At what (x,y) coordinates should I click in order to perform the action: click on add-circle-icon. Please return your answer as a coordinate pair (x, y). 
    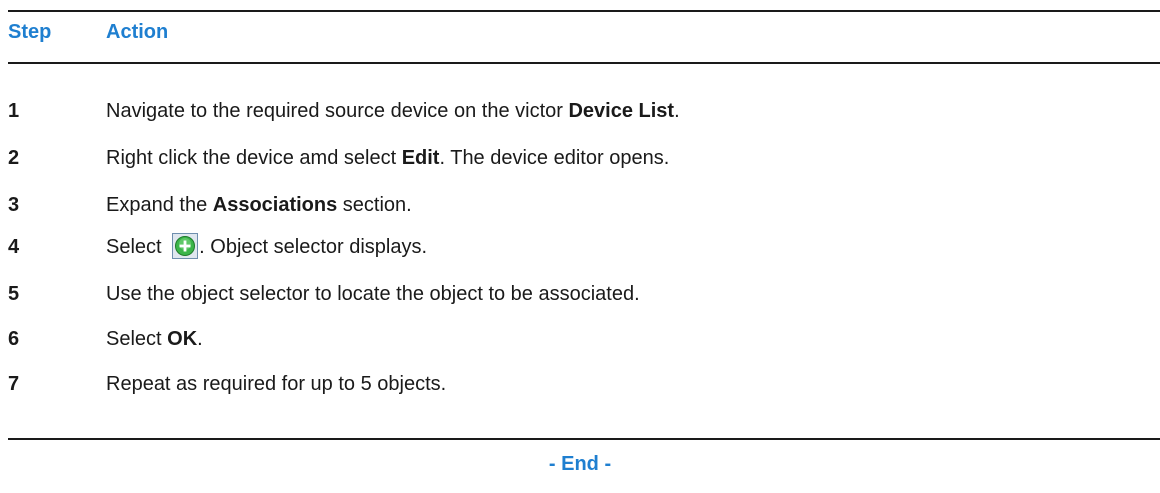
    Looking at the image, I should click on (185, 246).